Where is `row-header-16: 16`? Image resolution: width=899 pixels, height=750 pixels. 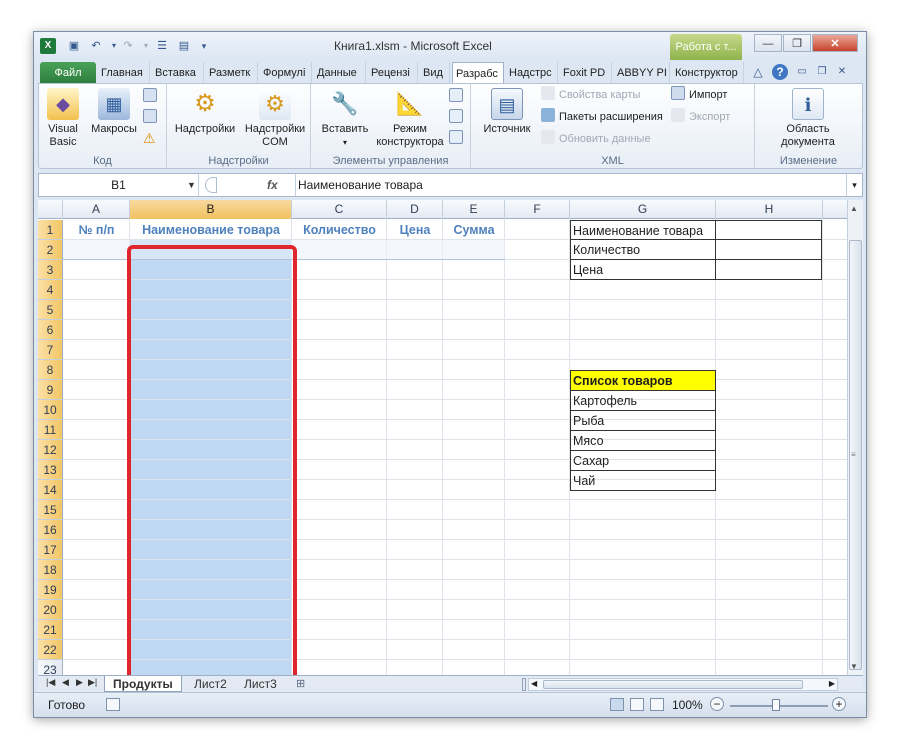
row-header-16: 16 is located at coordinates (50, 530).